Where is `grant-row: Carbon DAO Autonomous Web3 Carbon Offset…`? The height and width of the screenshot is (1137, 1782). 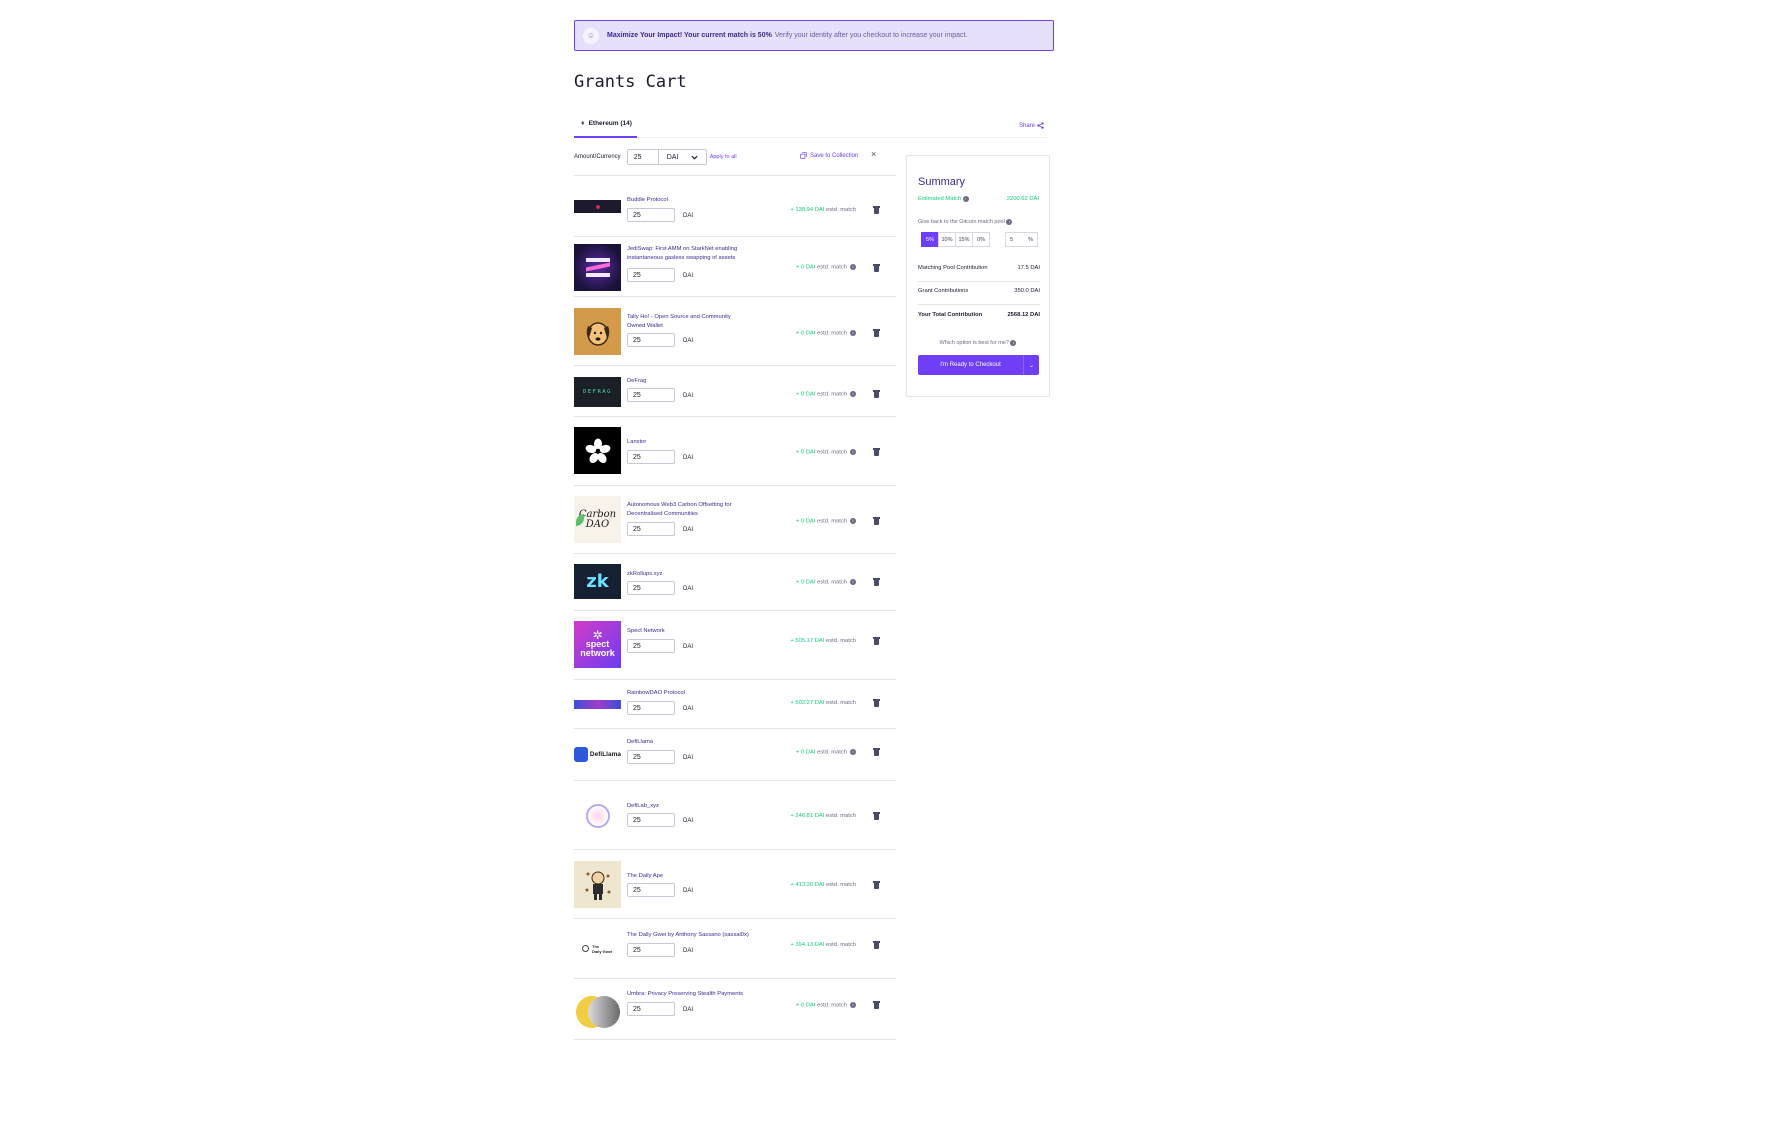 grant-row: Carbon DAO Autonomous Web3 Carbon Offset… is located at coordinates (735, 520).